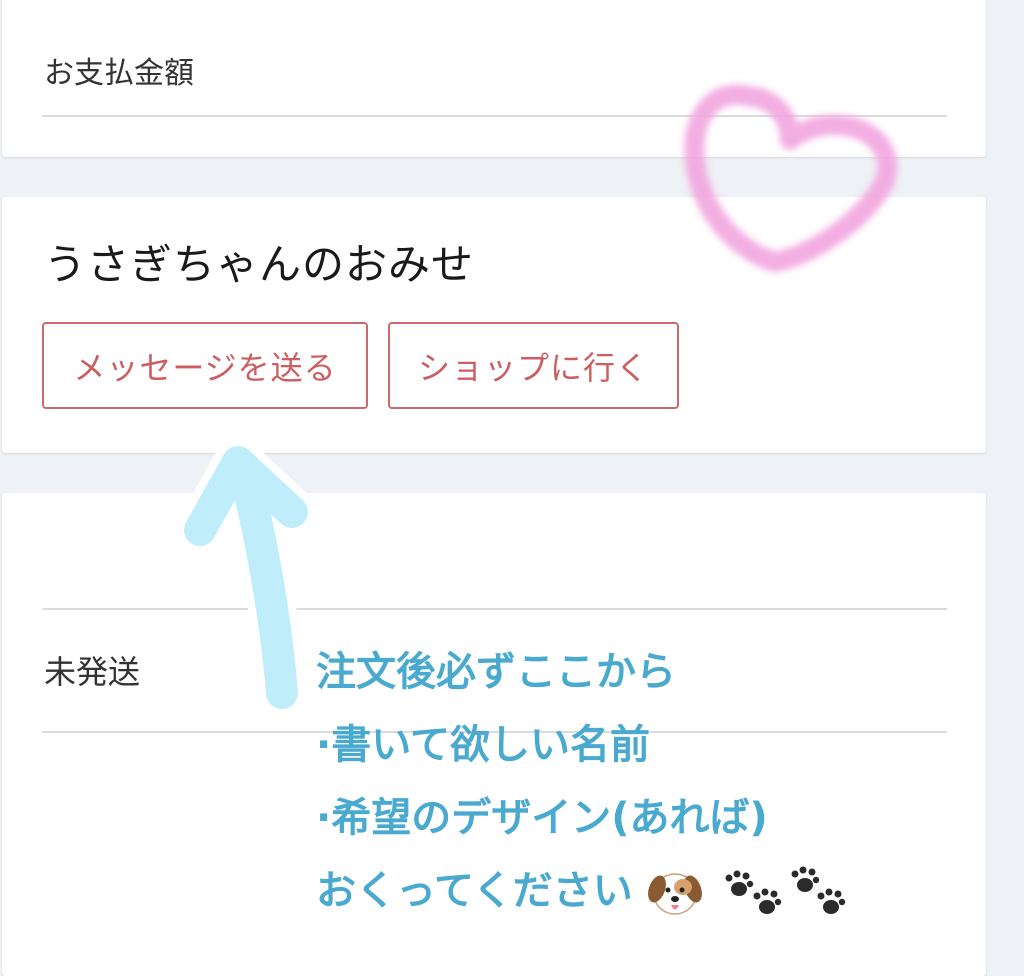  What do you see at coordinates (494, 116) in the screenshot?
I see `payment-divider` at bounding box center [494, 116].